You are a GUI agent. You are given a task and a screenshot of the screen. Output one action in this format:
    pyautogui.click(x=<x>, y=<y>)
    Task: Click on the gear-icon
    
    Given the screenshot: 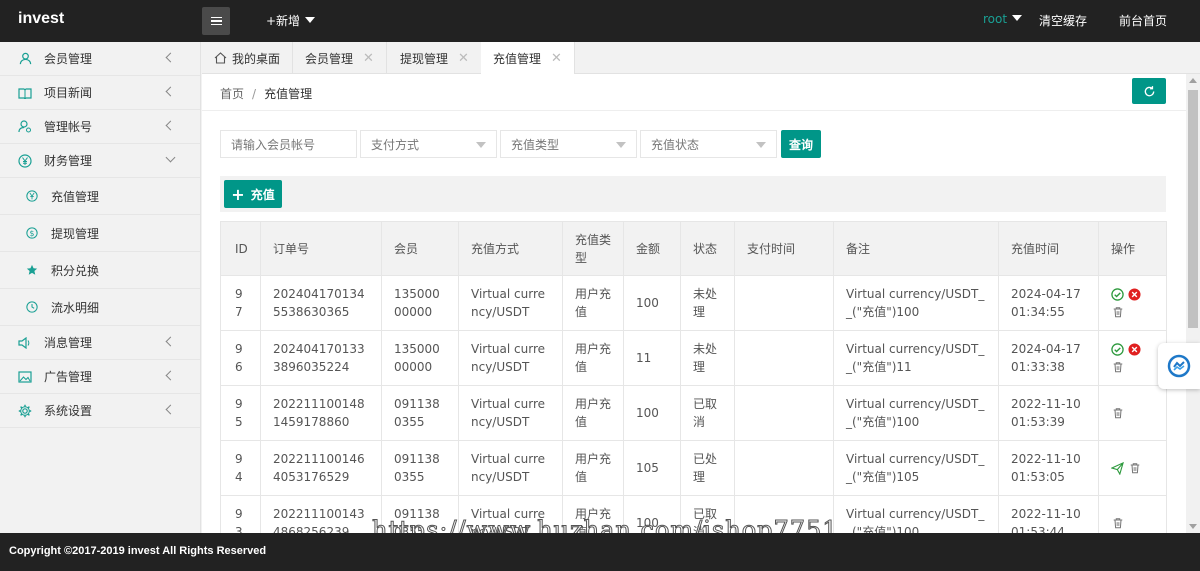 What is the action you would take?
    pyautogui.click(x=25, y=411)
    